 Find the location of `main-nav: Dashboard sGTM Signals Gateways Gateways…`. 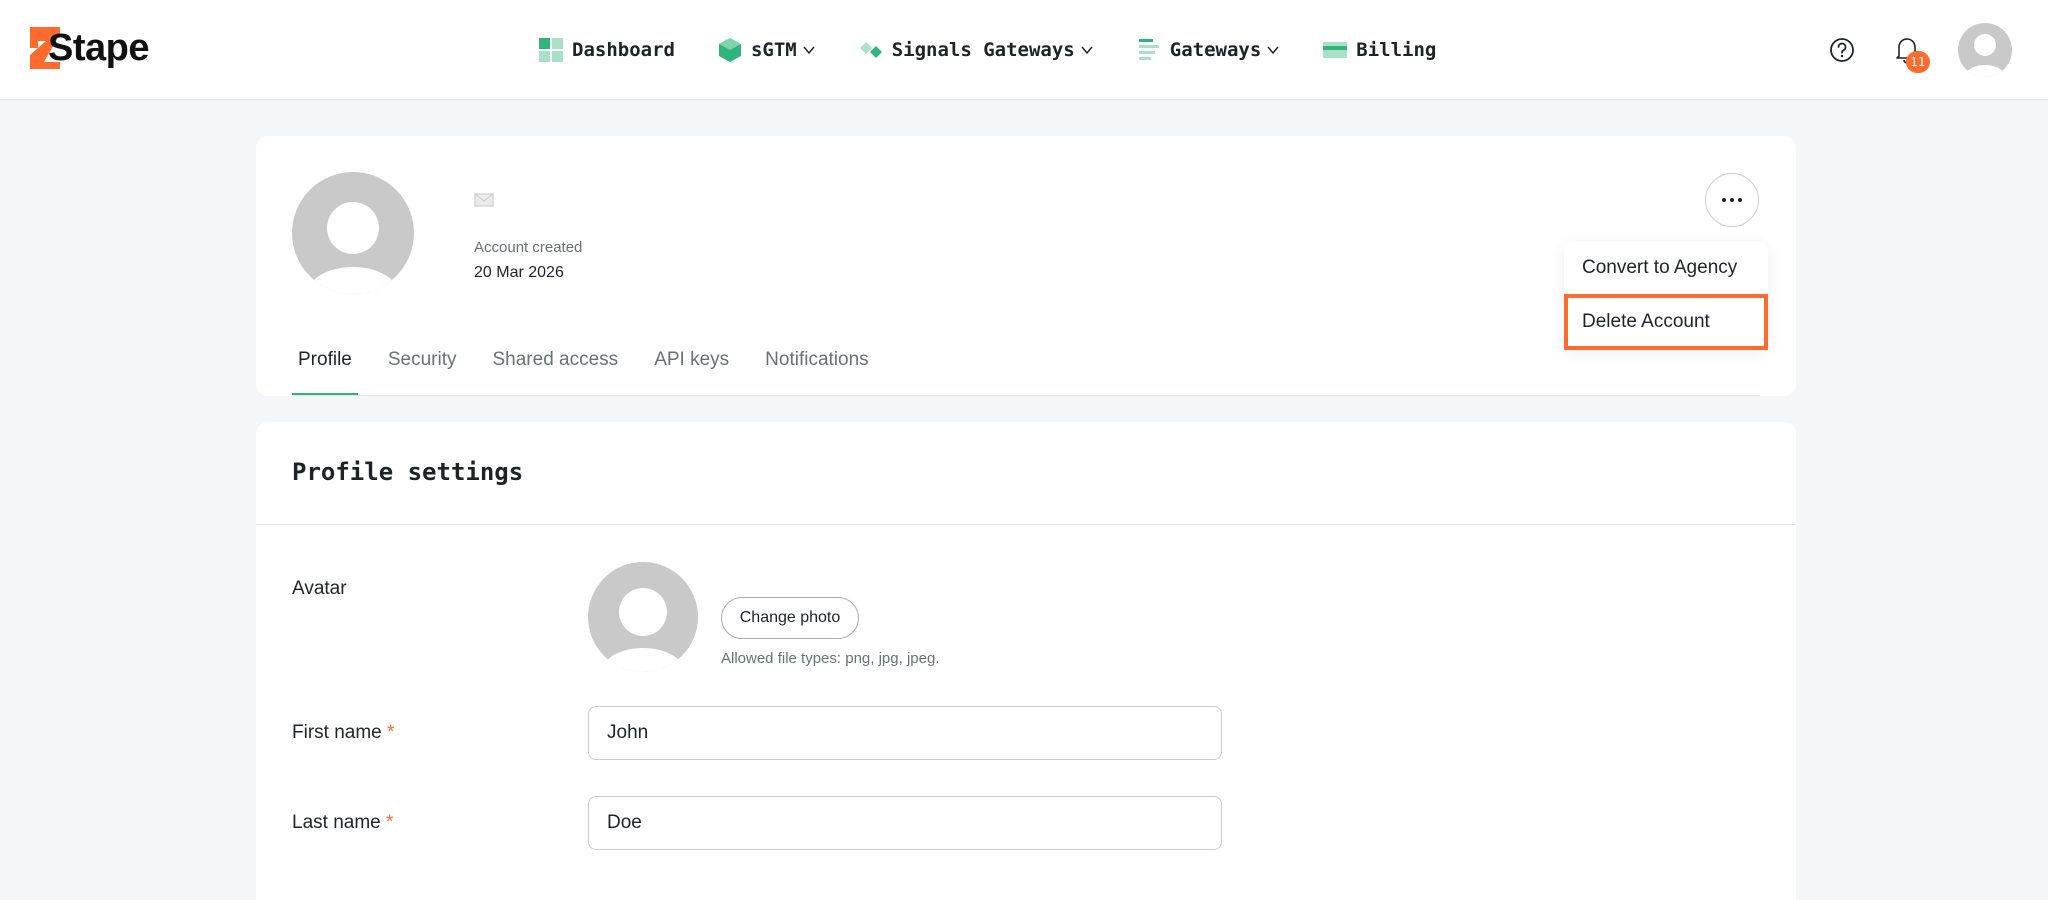

main-nav: Dashboard sGTM Signals Gateways Gateways… is located at coordinates (1008, 50).